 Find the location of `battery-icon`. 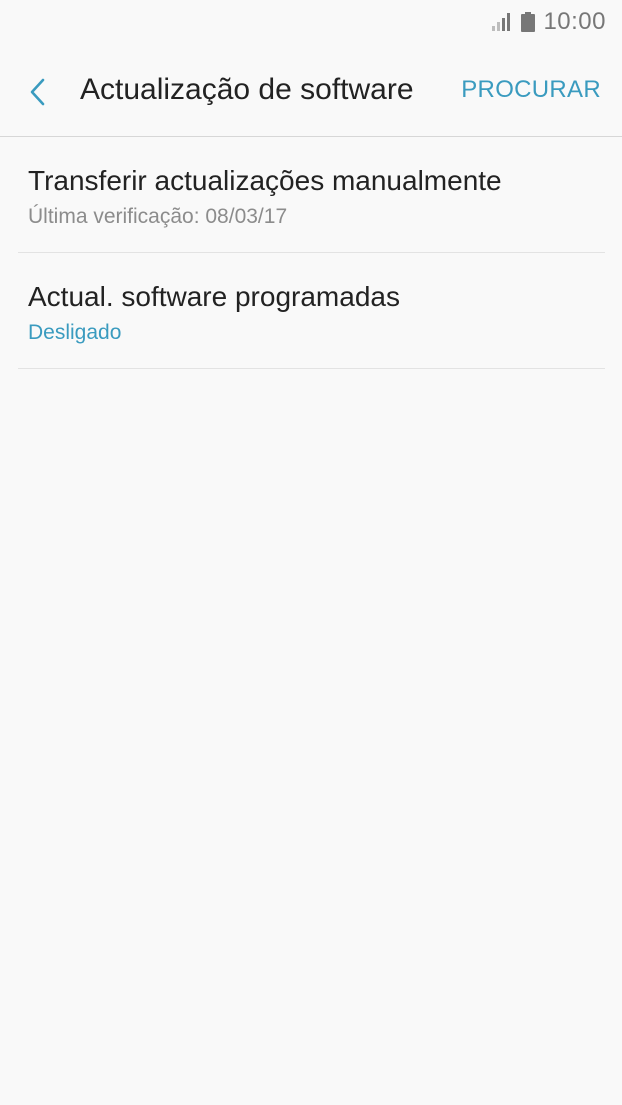

battery-icon is located at coordinates (528, 22).